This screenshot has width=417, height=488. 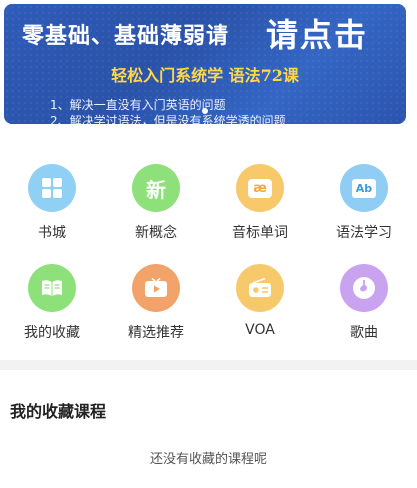 I want to click on feature-label: 歌曲, so click(x=364, y=333).